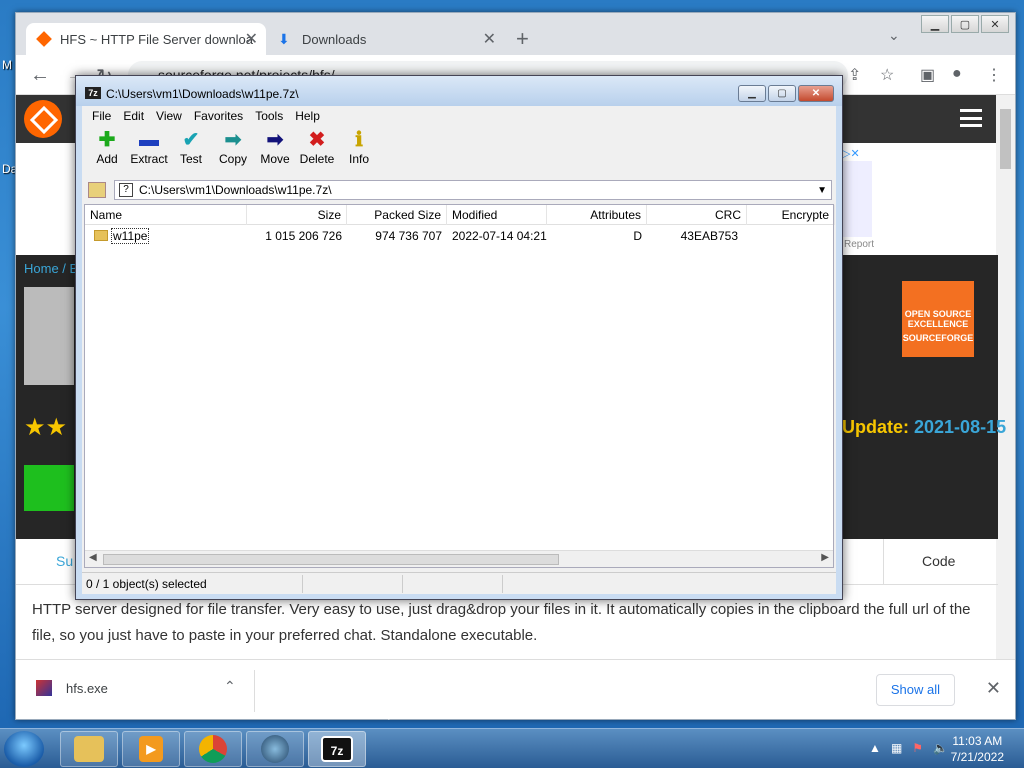 The height and width of the screenshot is (768, 1024). Describe the element at coordinates (709, 236) in the screenshot. I see `cell-crc: 43EAB753` at that location.